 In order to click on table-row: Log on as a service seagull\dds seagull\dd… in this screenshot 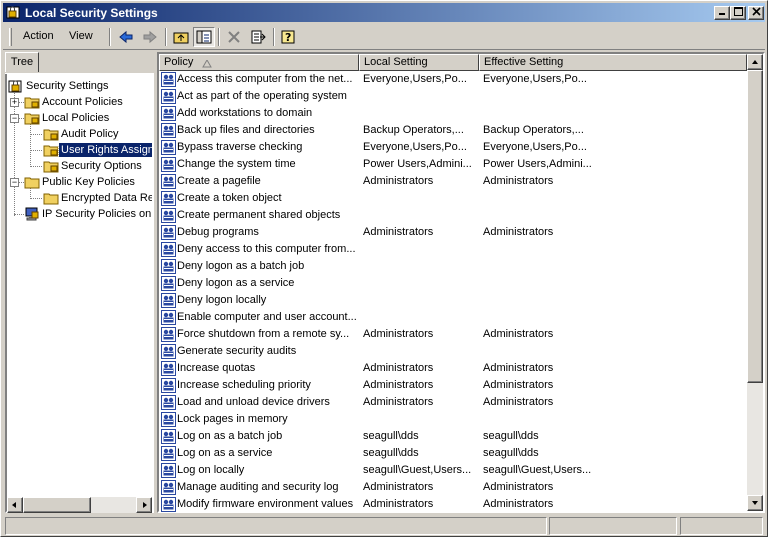, I will do `click(453, 453)`.